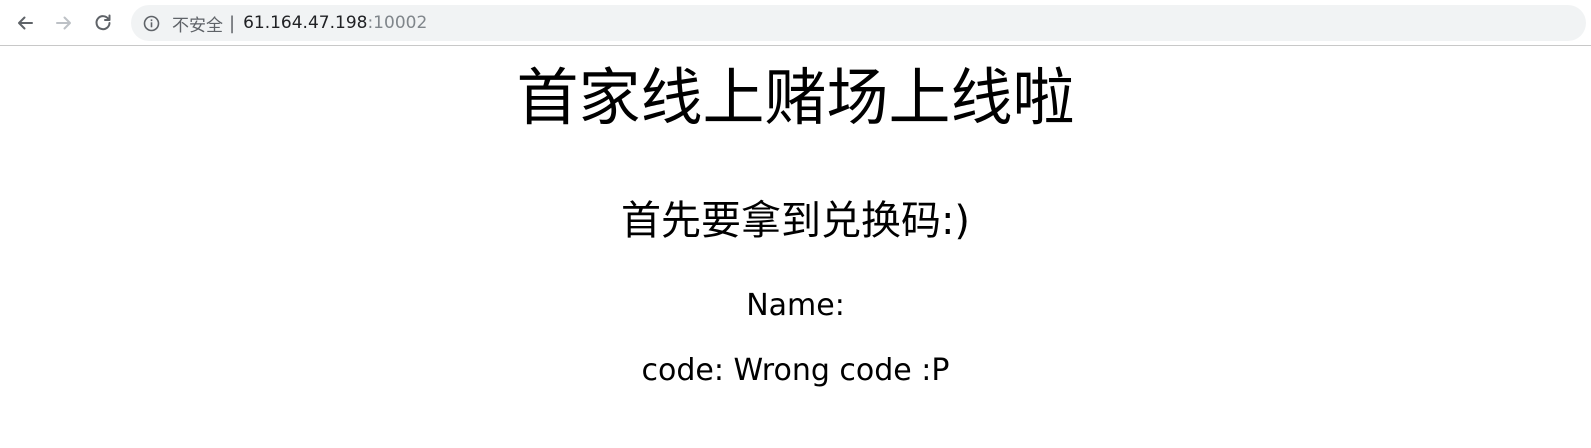 The height and width of the screenshot is (448, 1591). I want to click on forward-arrow-icon, so click(63, 23).